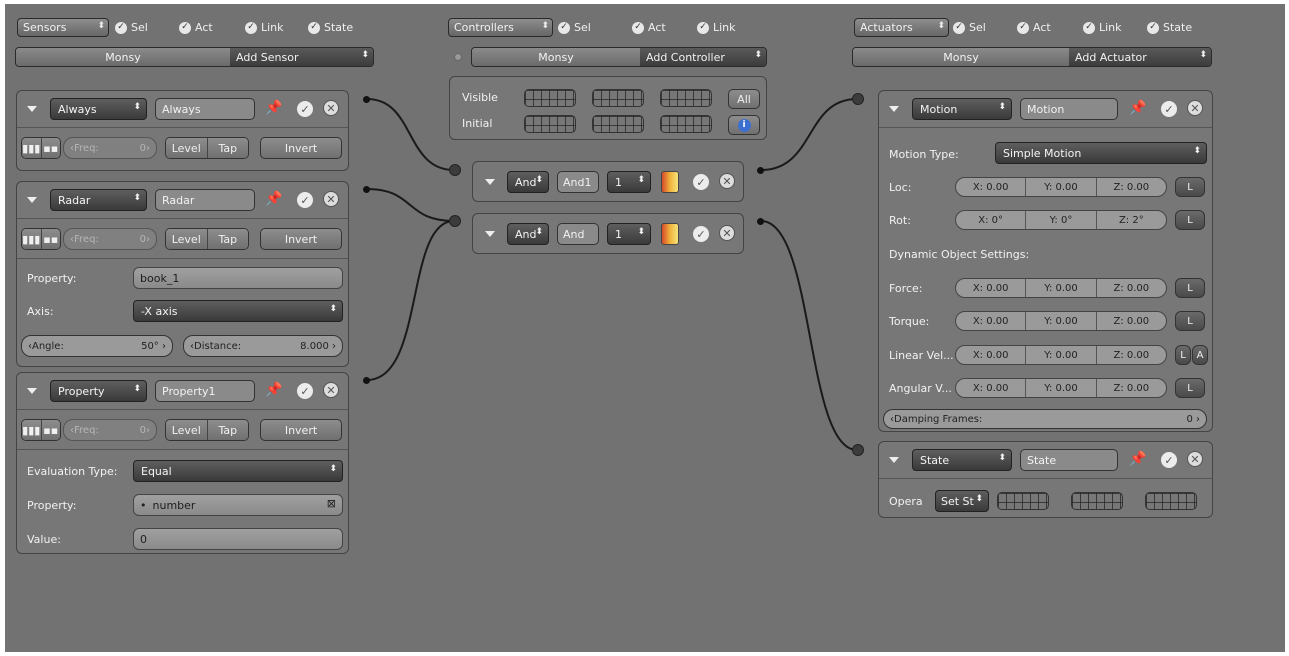  What do you see at coordinates (556, 57) in the screenshot?
I see `controllers-object-name: Monsy` at bounding box center [556, 57].